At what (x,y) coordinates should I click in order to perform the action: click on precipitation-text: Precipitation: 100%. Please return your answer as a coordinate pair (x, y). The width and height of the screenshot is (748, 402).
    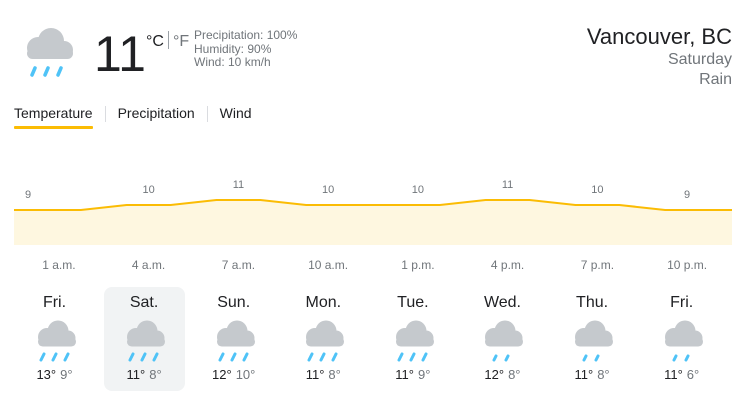
    Looking at the image, I should click on (246, 35).